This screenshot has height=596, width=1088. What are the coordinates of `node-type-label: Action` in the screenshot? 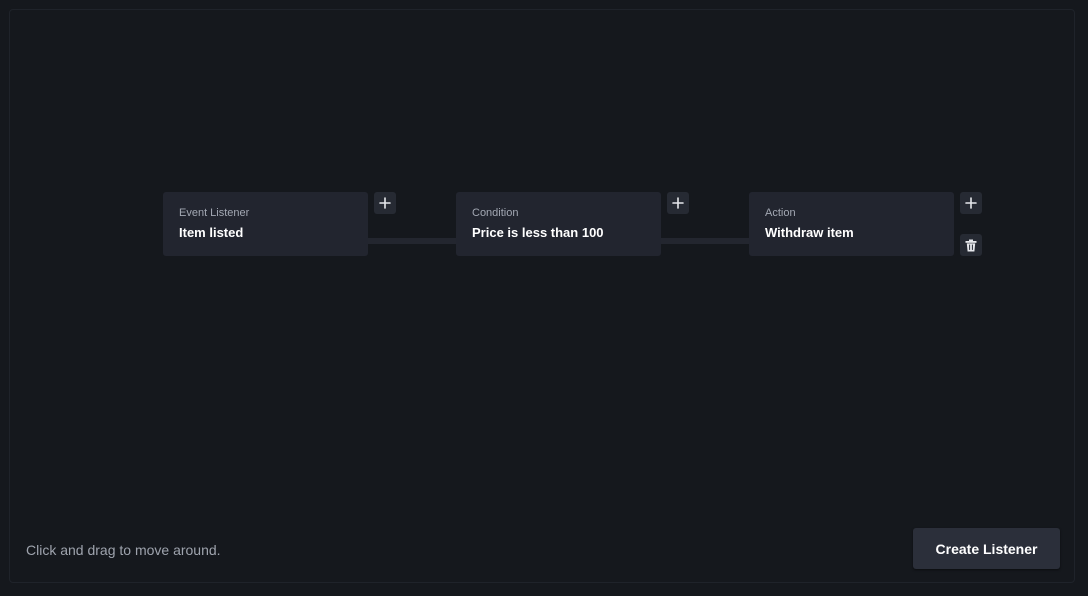 It's located at (780, 213).